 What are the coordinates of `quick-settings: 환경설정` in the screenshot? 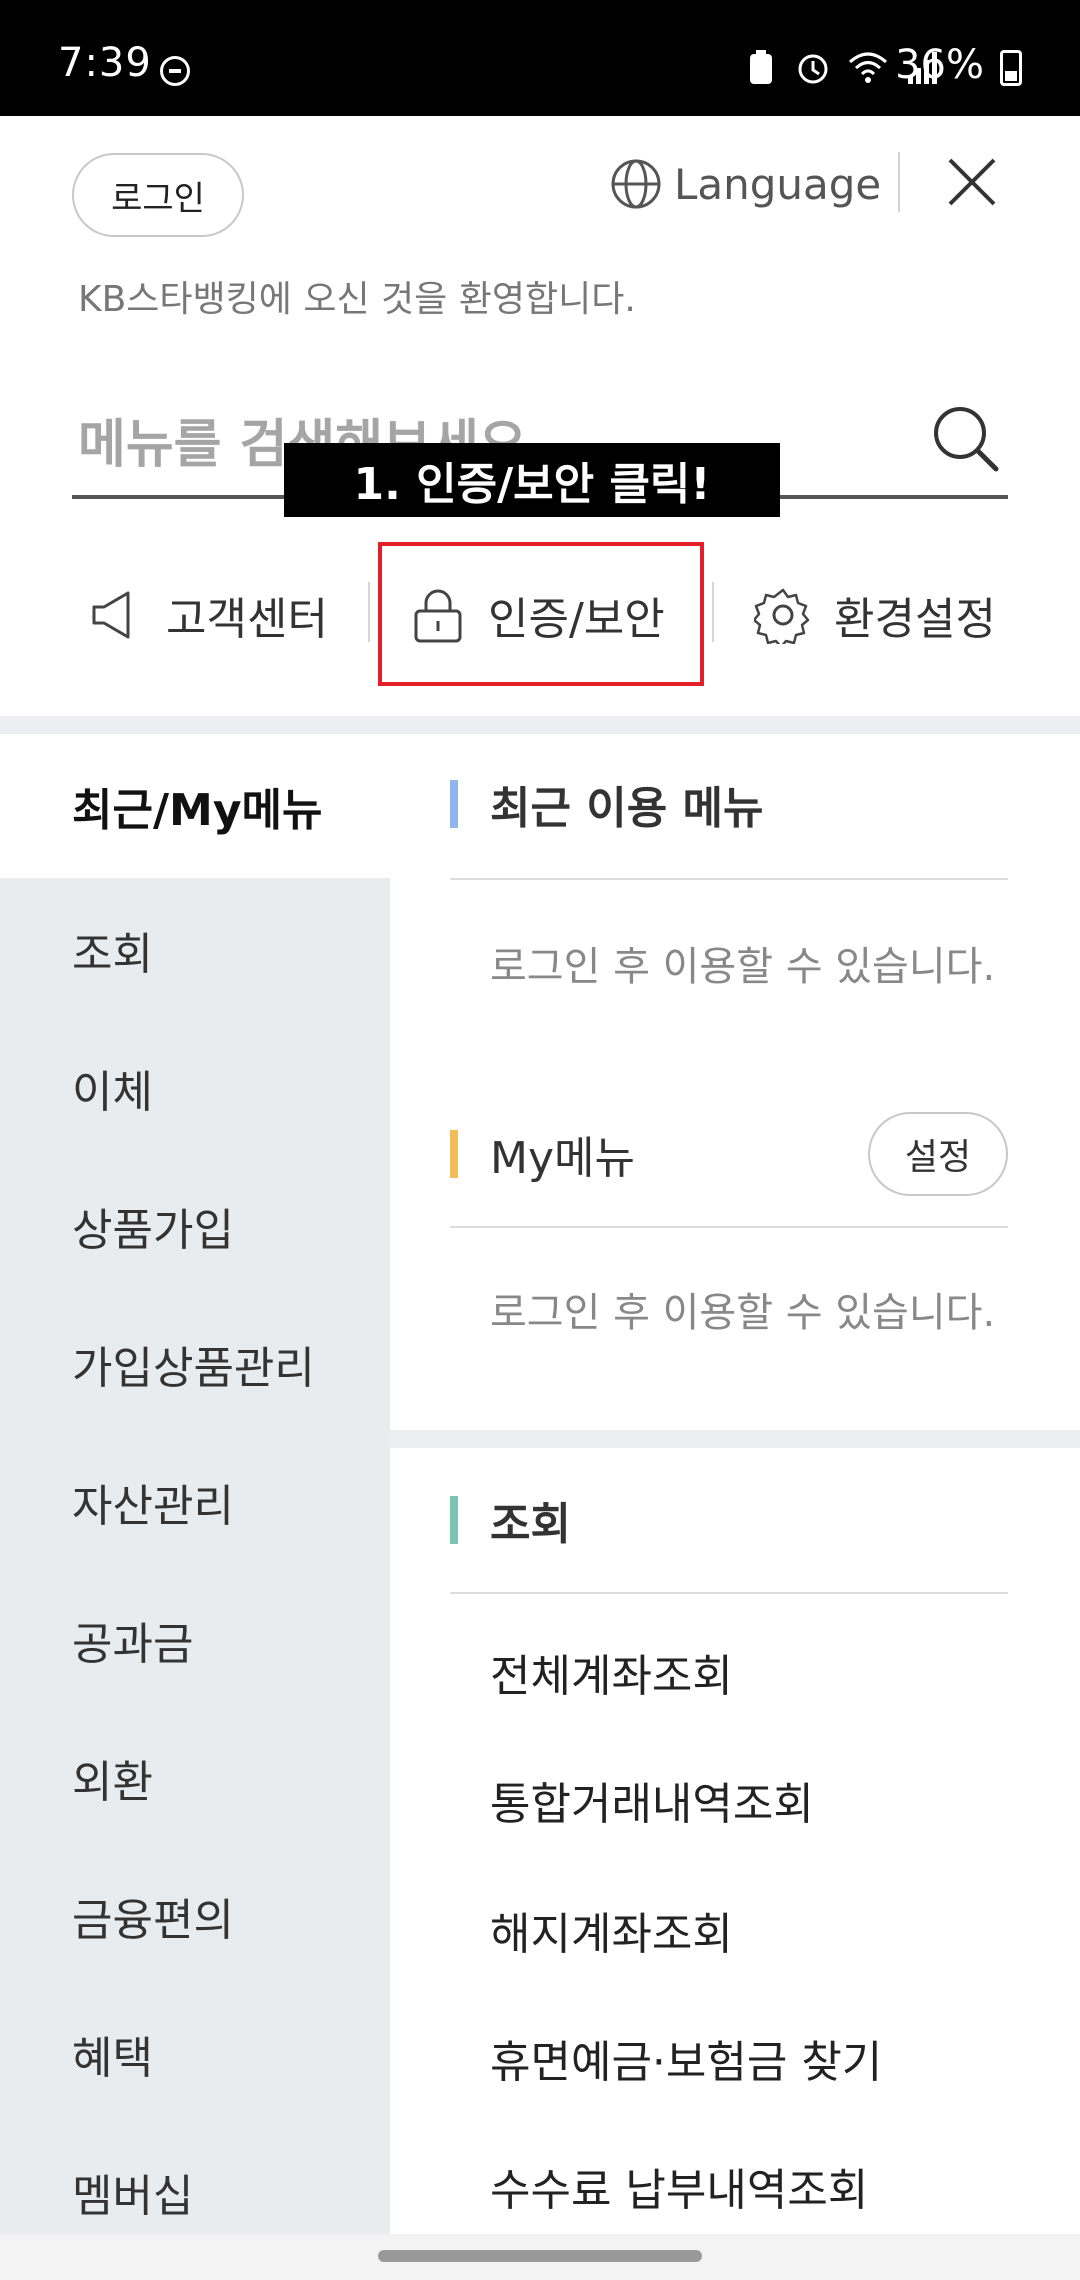 It's located at (875, 615).